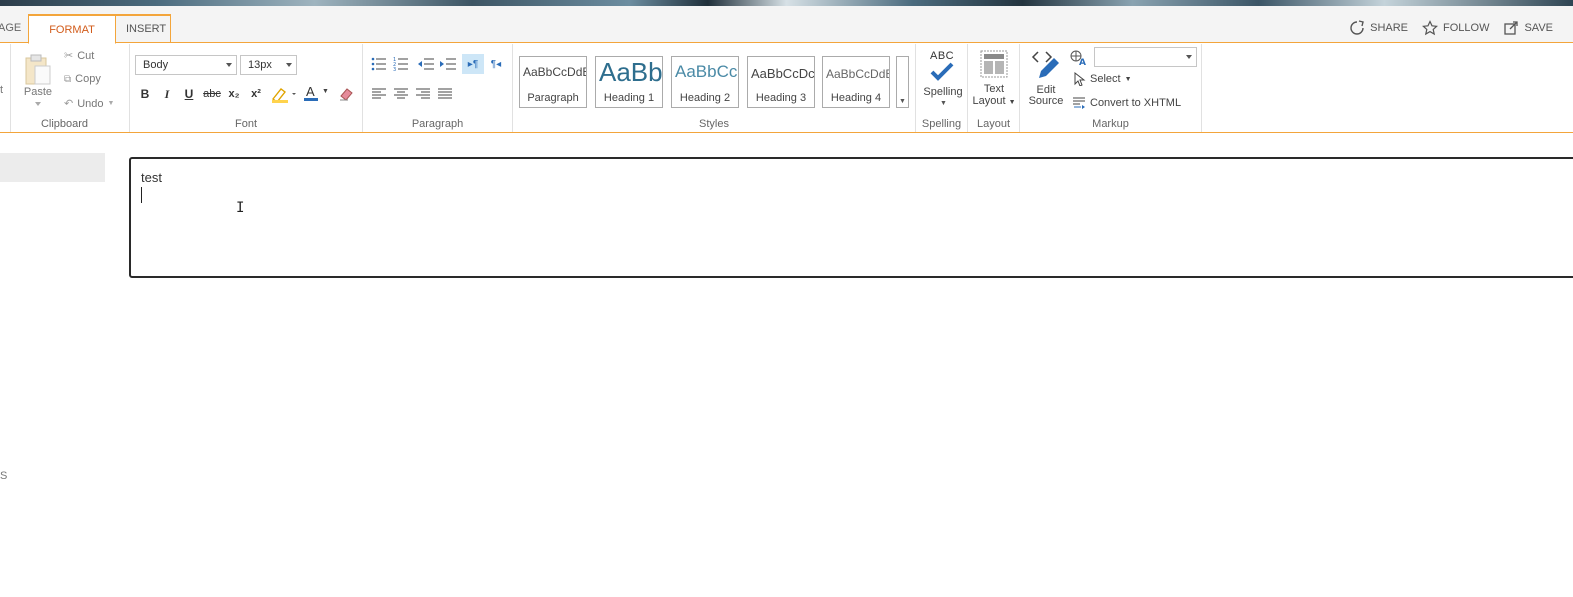 The height and width of the screenshot is (597, 1573). What do you see at coordinates (69, 56) in the screenshot?
I see `scissors-icon: ✂` at bounding box center [69, 56].